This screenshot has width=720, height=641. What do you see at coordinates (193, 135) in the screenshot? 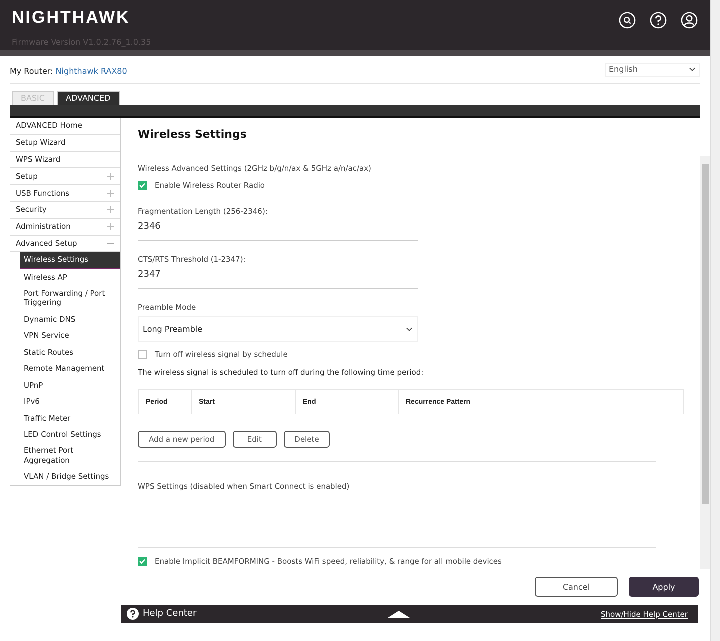
I see `page-title: Wireless Settings` at bounding box center [193, 135].